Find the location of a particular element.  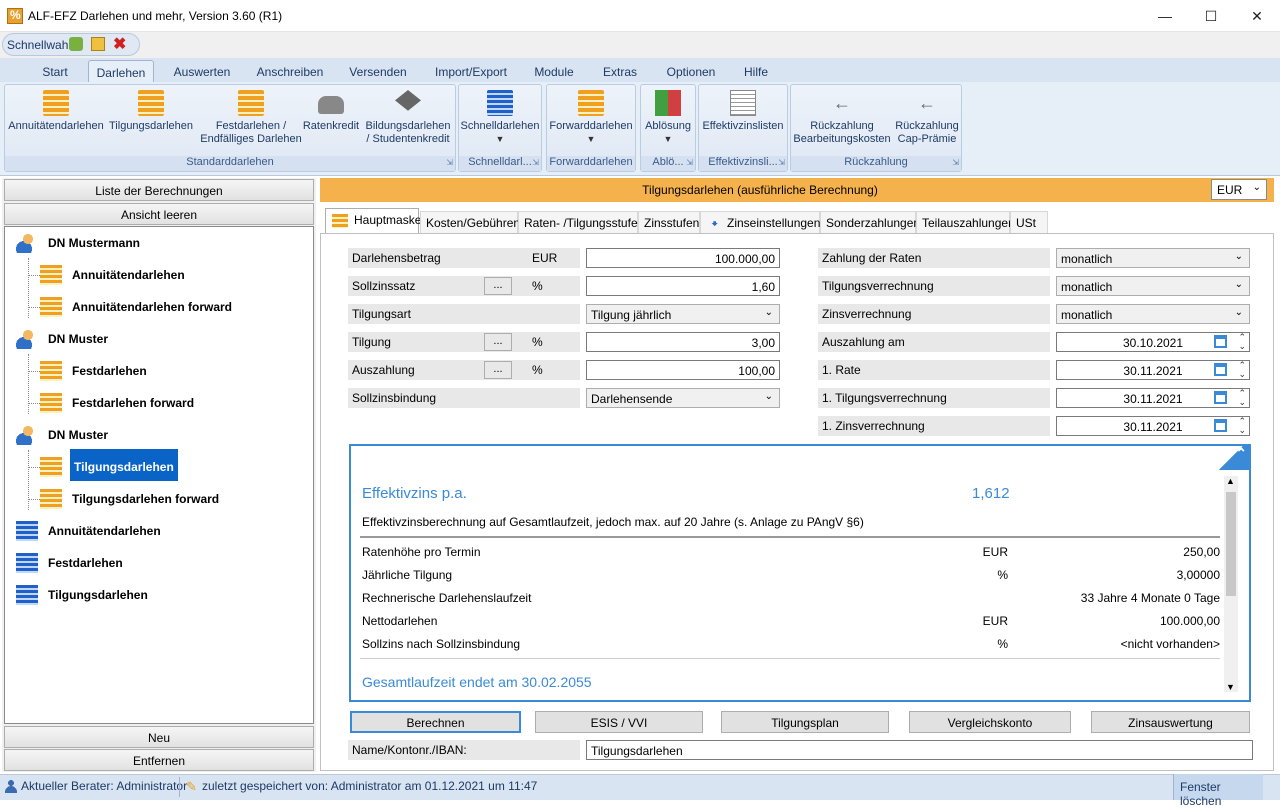

tab-zinseinstellungen: 🠻 Zinseinstellungen is located at coordinates (760, 222).